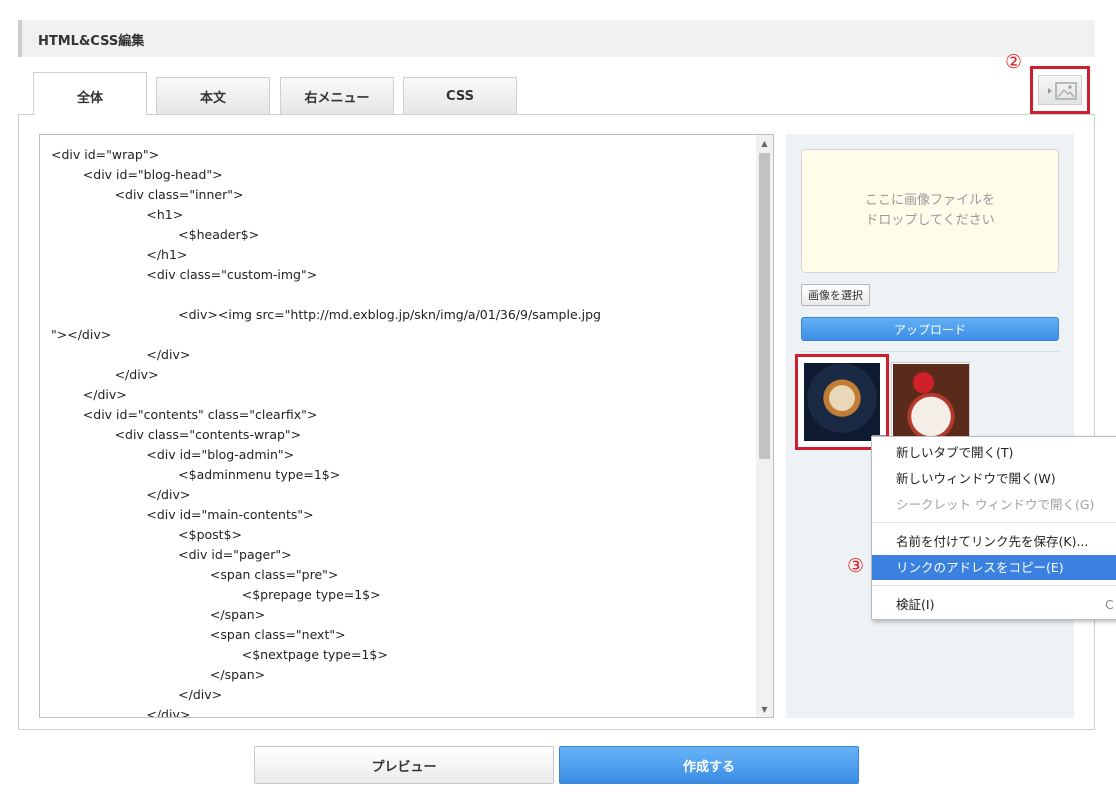 The width and height of the screenshot is (1116, 795). Describe the element at coordinates (137, 174) in the screenshot. I see `code-line: <div id="blog-head">` at that location.